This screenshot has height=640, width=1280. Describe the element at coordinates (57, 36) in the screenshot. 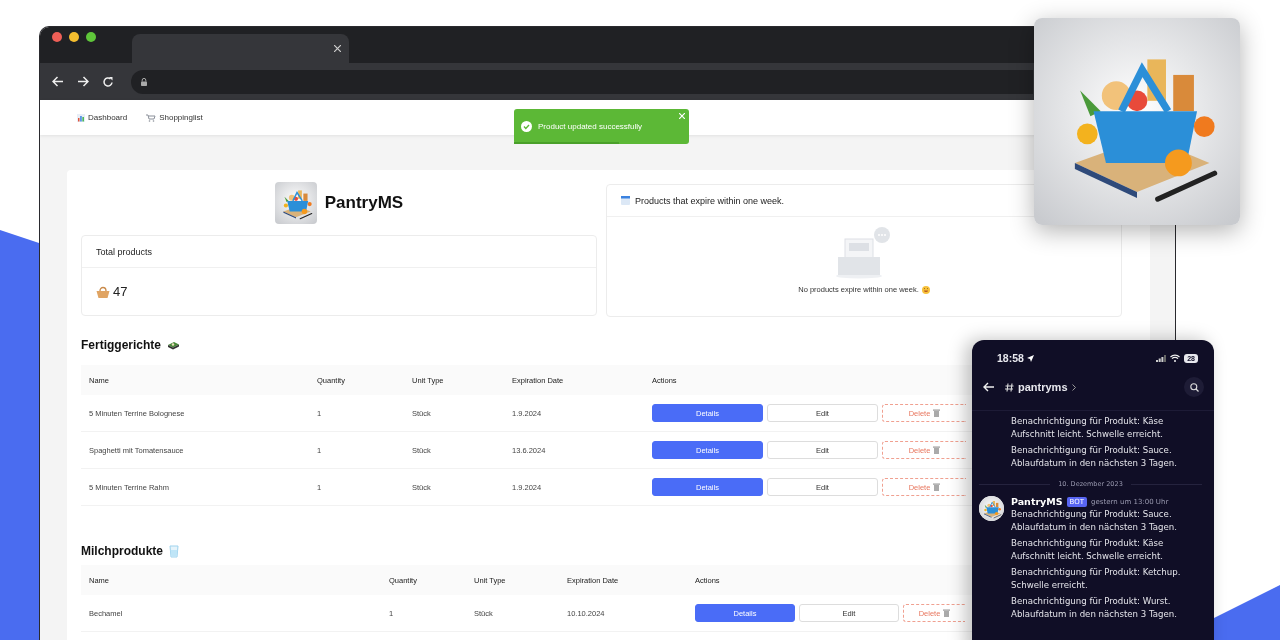

I see `close-window-button` at that location.